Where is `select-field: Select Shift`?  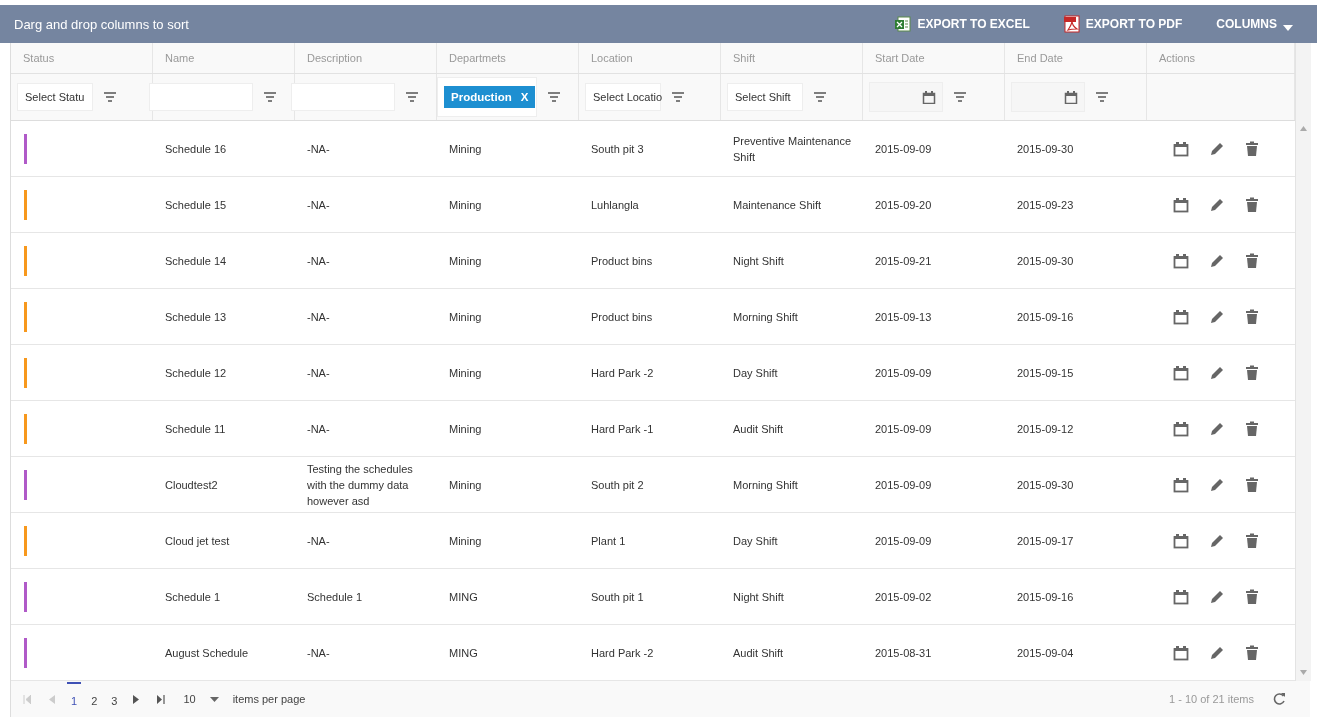 select-field: Select Shift is located at coordinates (765, 97).